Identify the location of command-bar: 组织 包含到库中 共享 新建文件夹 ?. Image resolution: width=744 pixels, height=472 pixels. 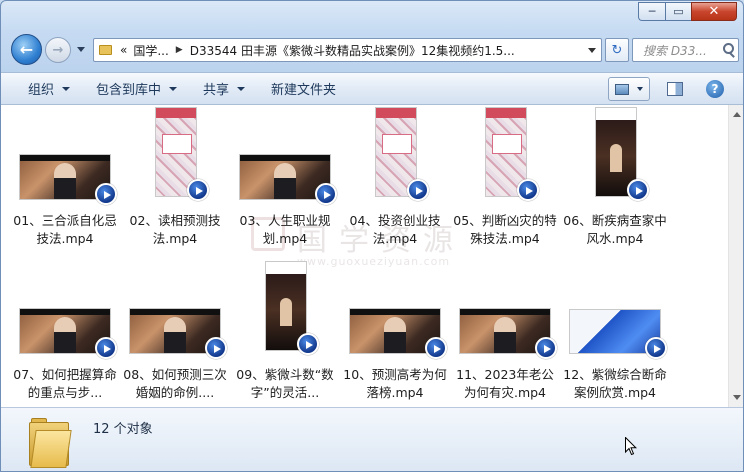
(372, 88).